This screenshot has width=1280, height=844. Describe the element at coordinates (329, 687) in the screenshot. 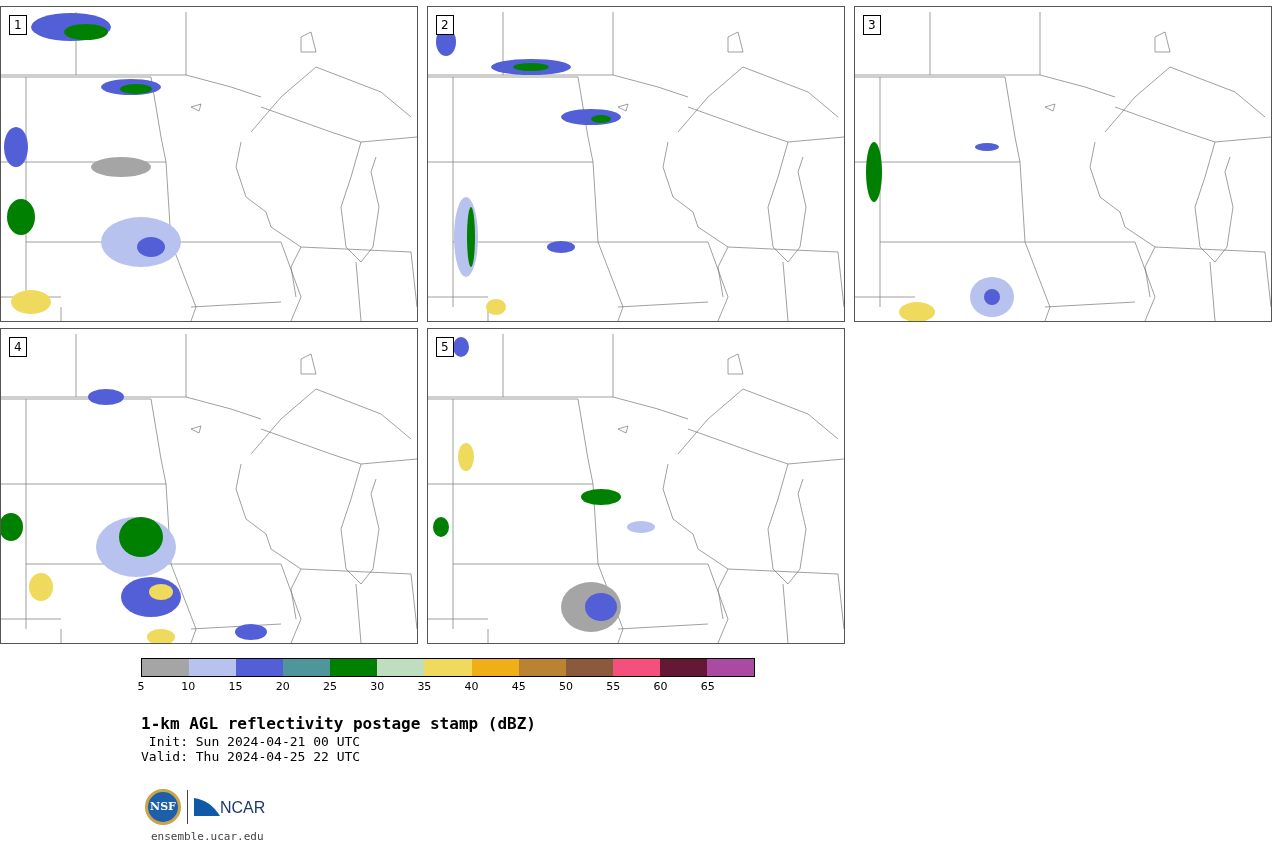

I see `tick-label: 25` at that location.